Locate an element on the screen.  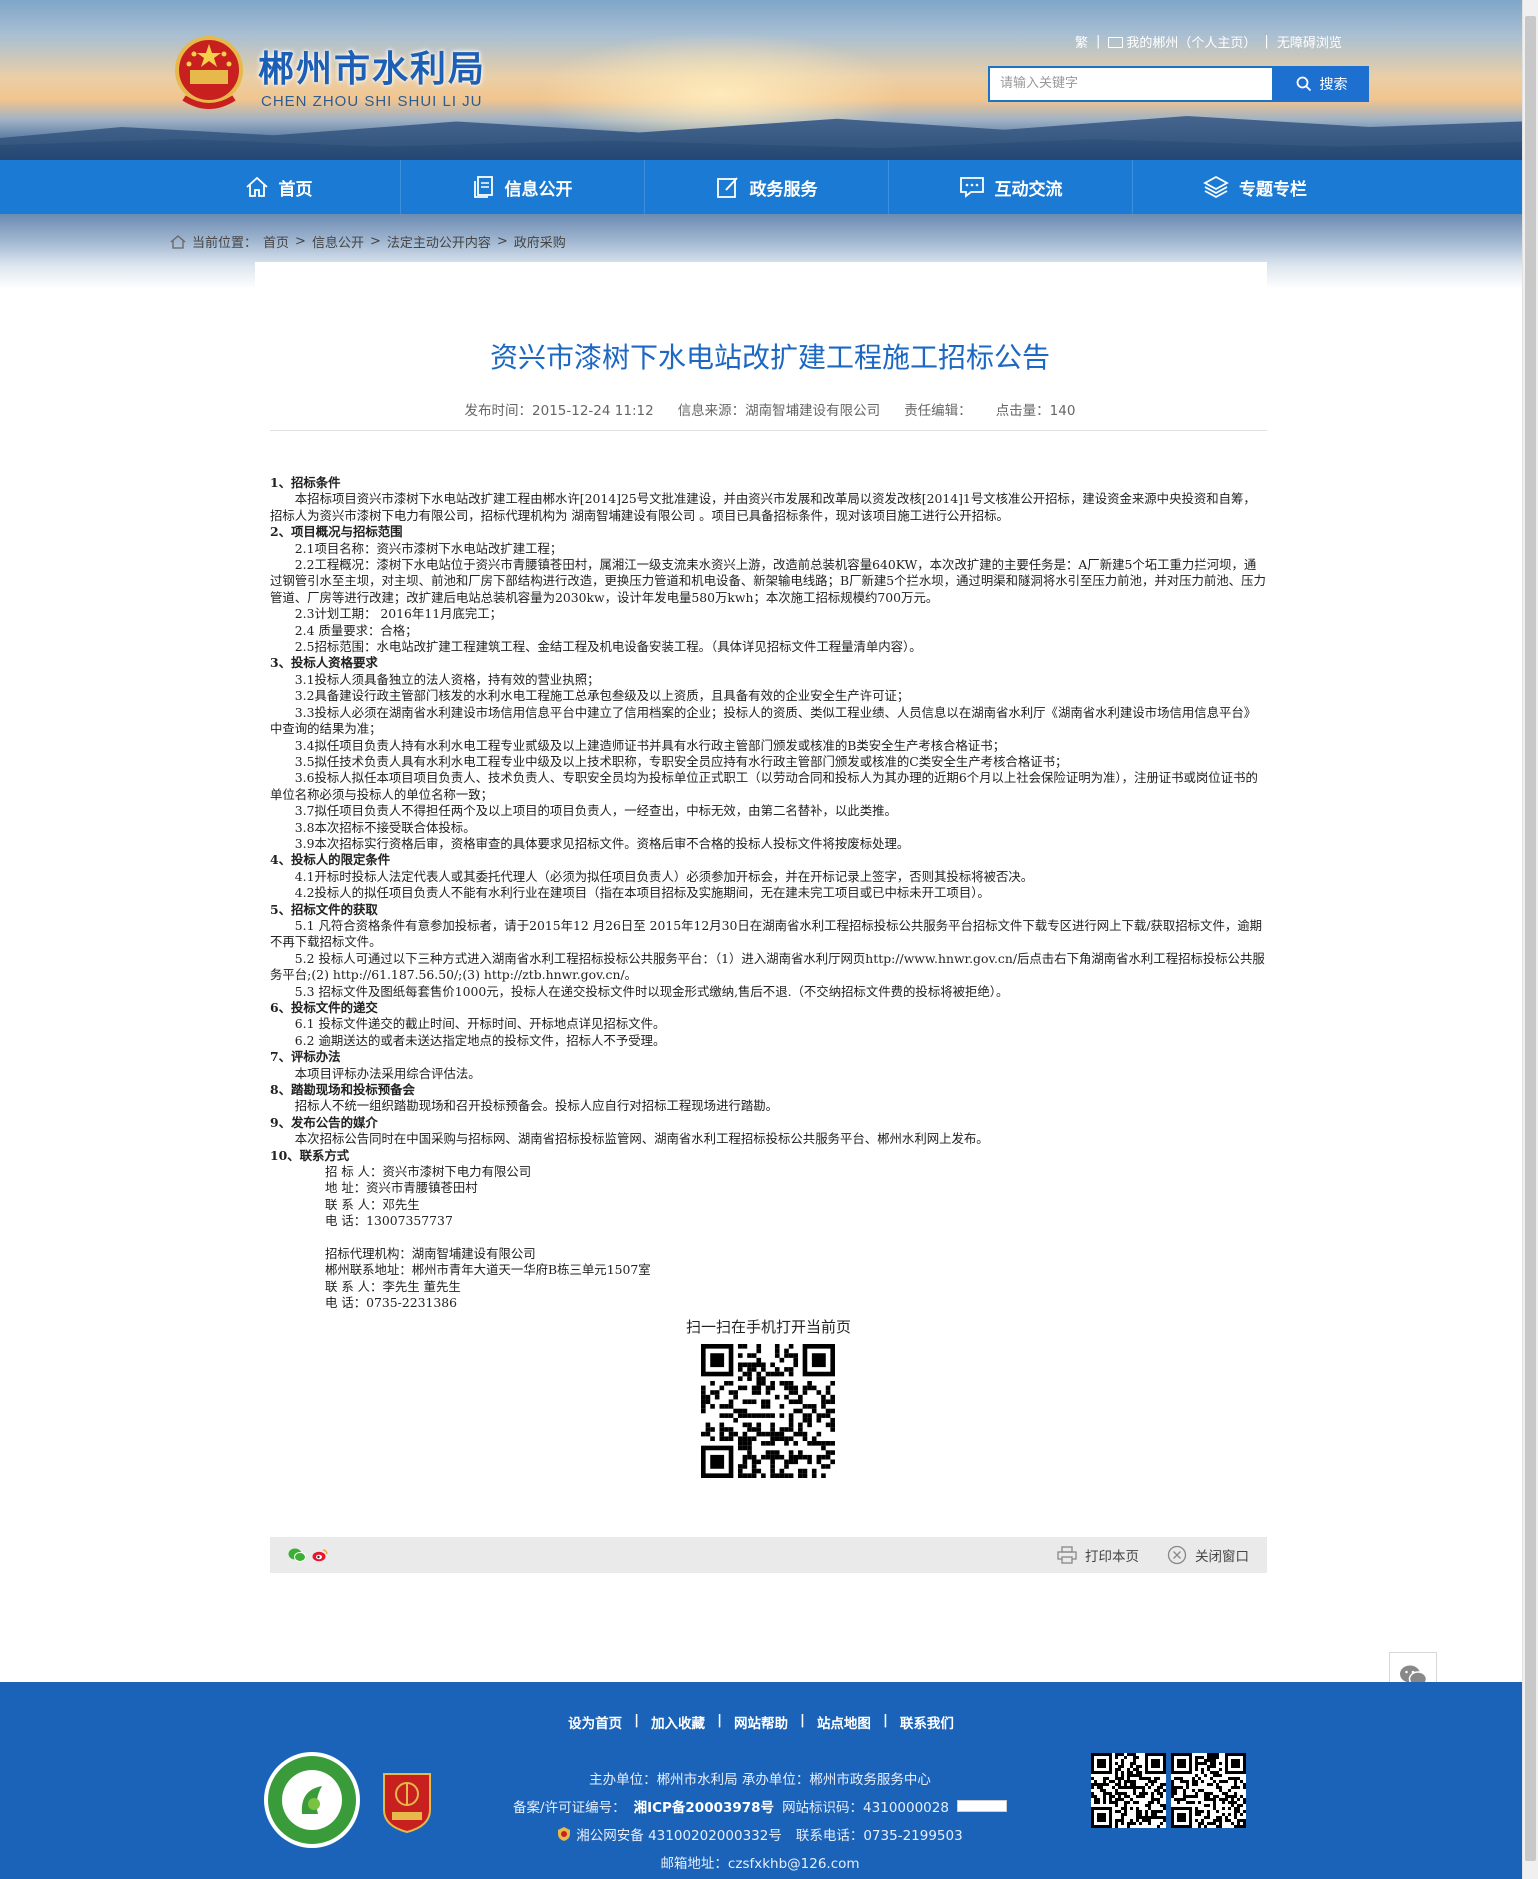
footer-link-help: 网站帮助 is located at coordinates (761, 1722).